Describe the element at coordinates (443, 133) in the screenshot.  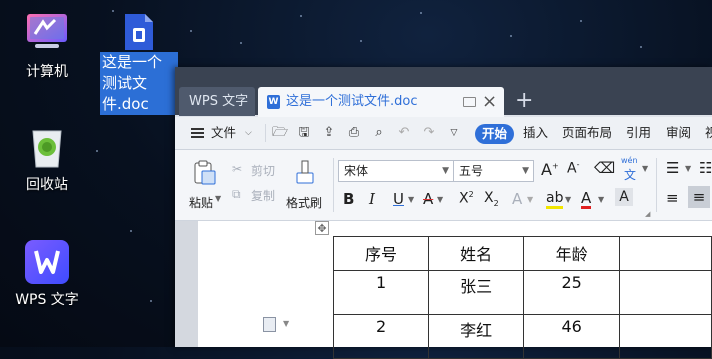
I see `menu-bar: 文件 ⌵ 🗁 🖫 ⇪ ⎙ ⌕ ↶ ↷ ▽ 开始 插入 页面布局 引用 审阅 视` at that location.